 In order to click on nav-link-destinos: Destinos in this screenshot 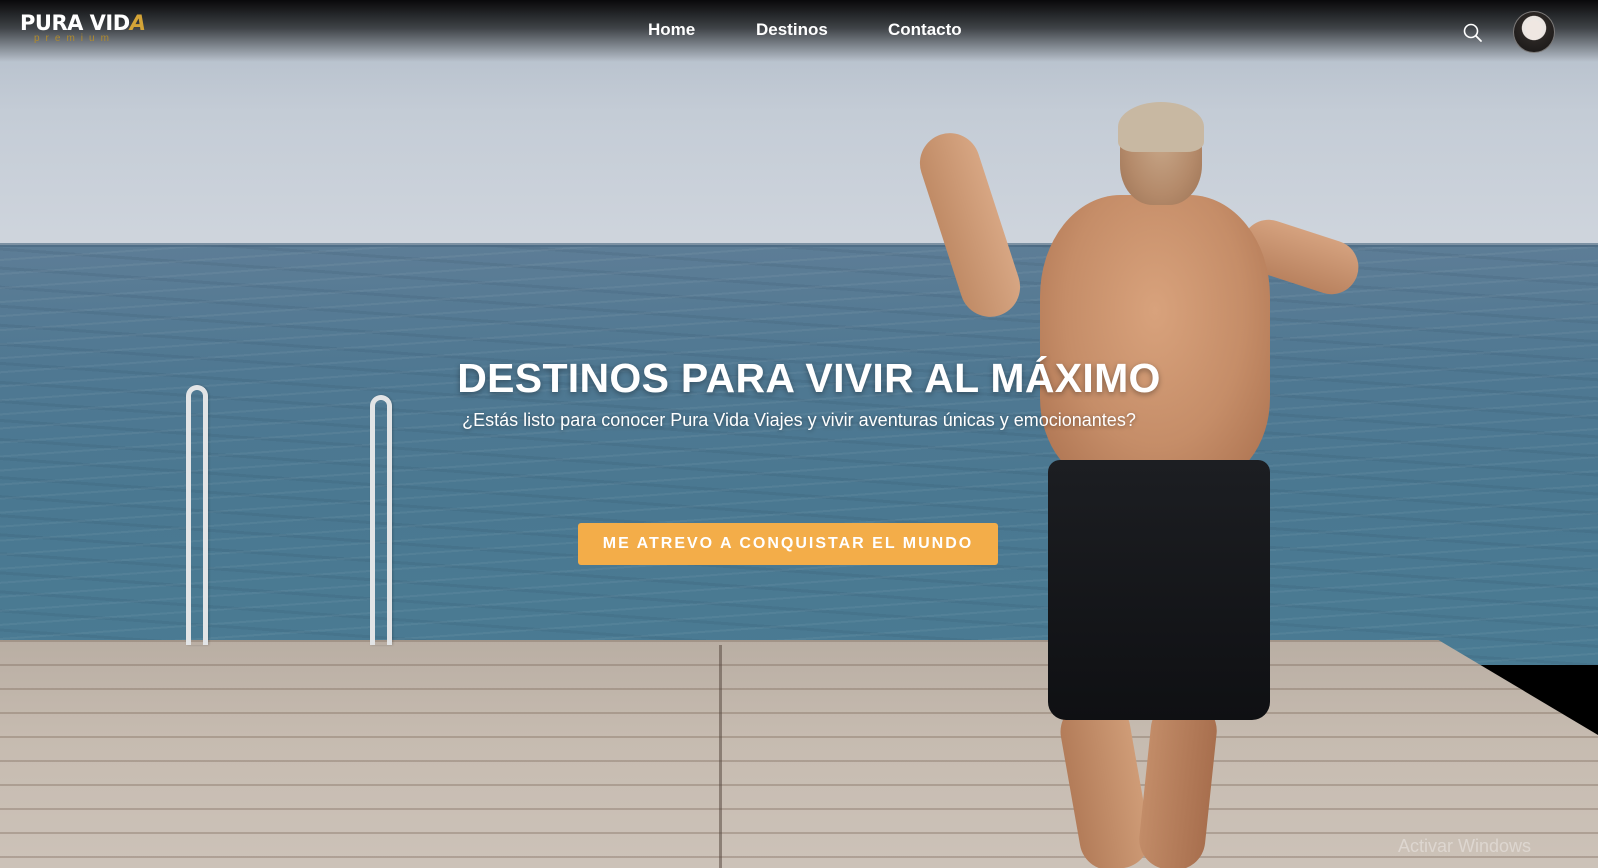, I will do `click(792, 30)`.